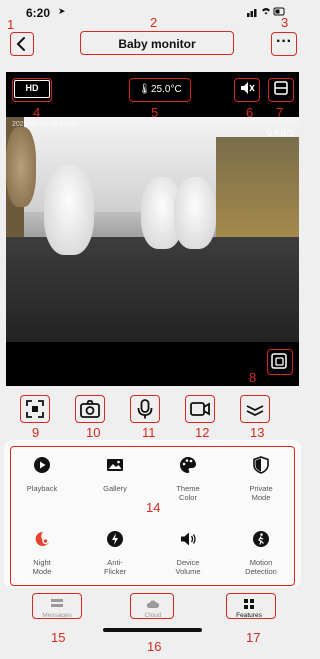 This screenshot has width=320, height=659. Describe the element at coordinates (58, 637) in the screenshot. I see `annotation-number: 15` at that location.